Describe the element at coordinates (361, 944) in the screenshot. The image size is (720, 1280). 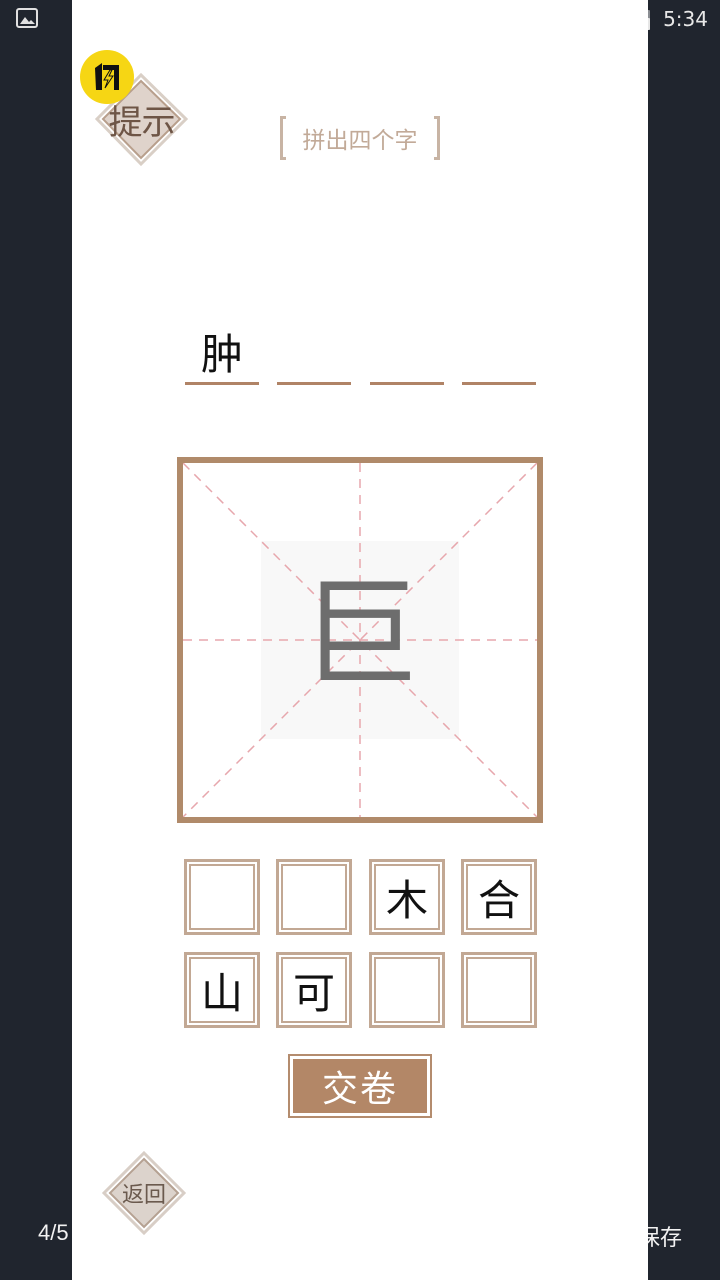
I see `tile-grid: 木 合 山 可` at that location.